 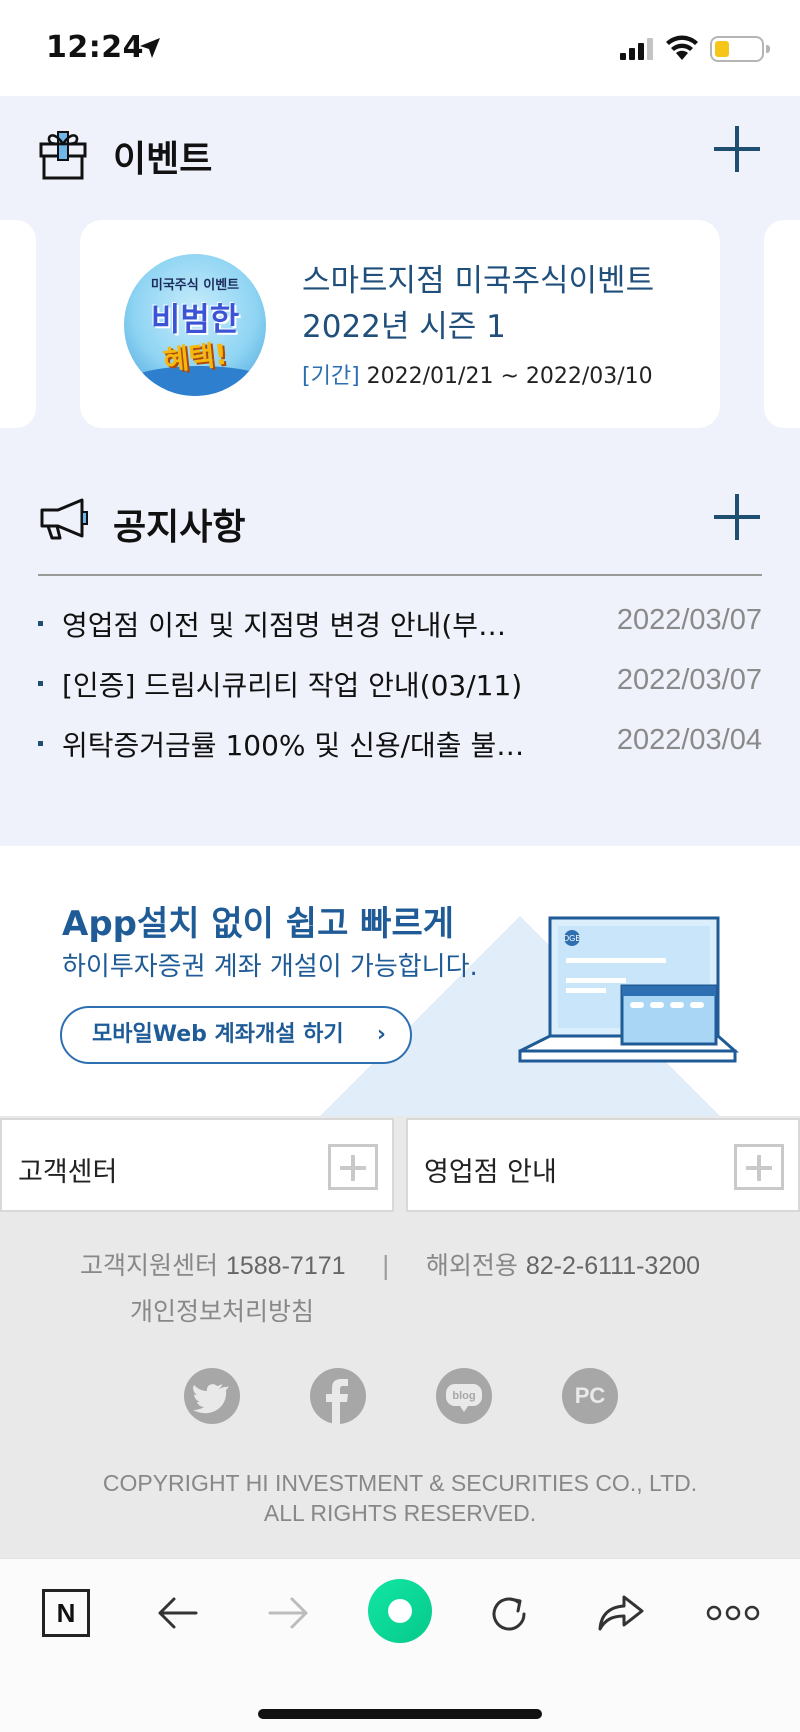 I want to click on events-header: 이벤트, so click(x=400, y=153).